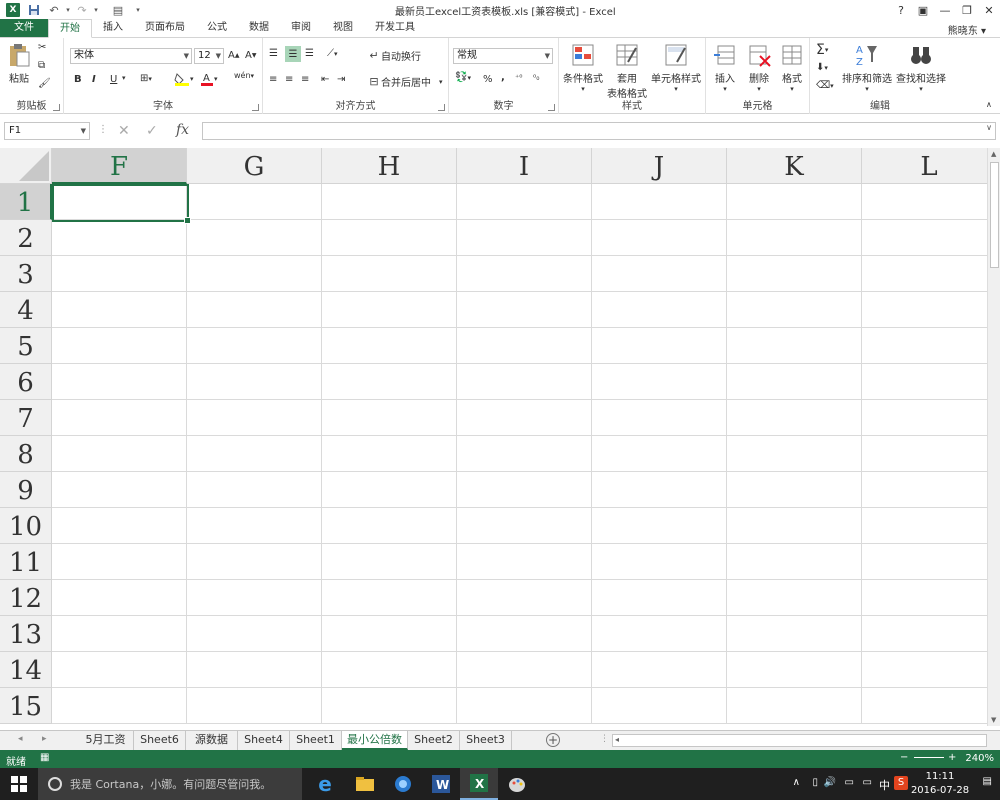 This screenshot has height=800, width=1000. I want to click on row-header-7: 7, so click(26, 418).